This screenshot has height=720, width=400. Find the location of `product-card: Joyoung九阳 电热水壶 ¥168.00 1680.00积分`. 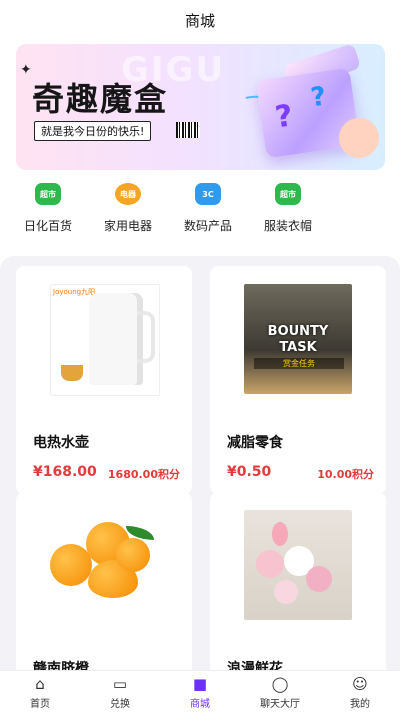

product-card: Joyoung九阳 电热水壶 ¥168.00 1680.00积分 is located at coordinates (104, 380).